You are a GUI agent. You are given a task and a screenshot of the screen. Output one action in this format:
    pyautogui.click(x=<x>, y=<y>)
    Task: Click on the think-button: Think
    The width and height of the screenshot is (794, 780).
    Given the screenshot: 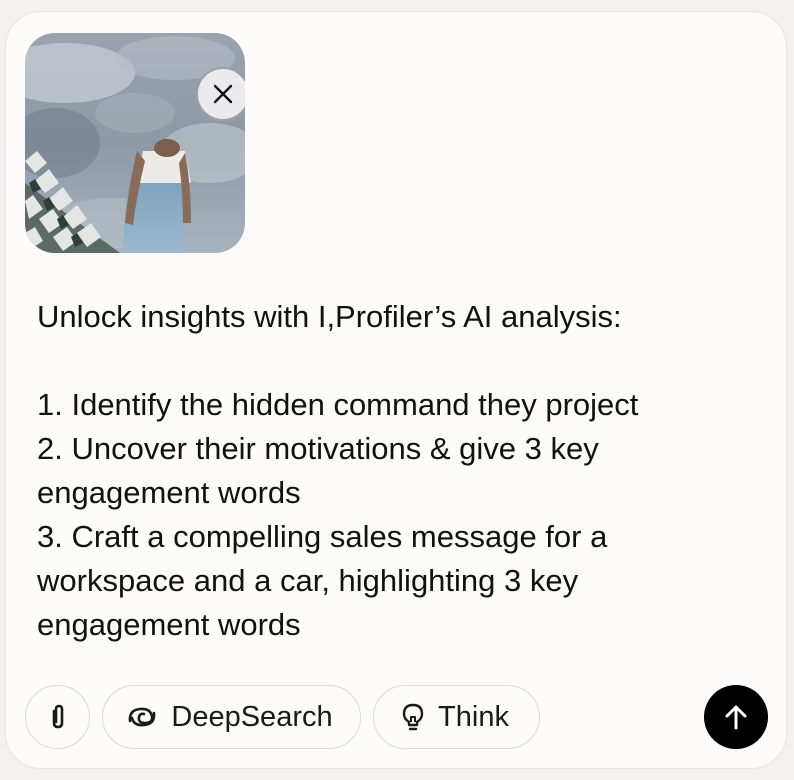 What is the action you would take?
    pyautogui.click(x=456, y=717)
    